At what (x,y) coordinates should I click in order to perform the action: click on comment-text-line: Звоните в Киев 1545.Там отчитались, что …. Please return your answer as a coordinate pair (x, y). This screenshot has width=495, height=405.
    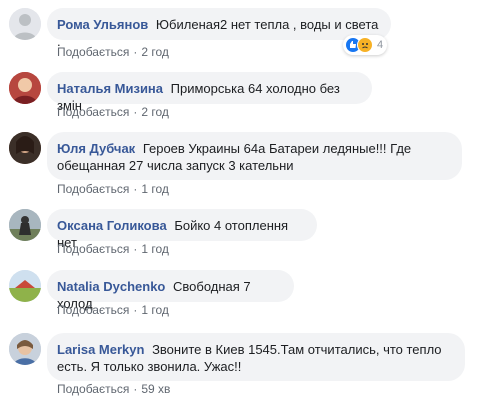
    Looking at the image, I should click on (297, 349).